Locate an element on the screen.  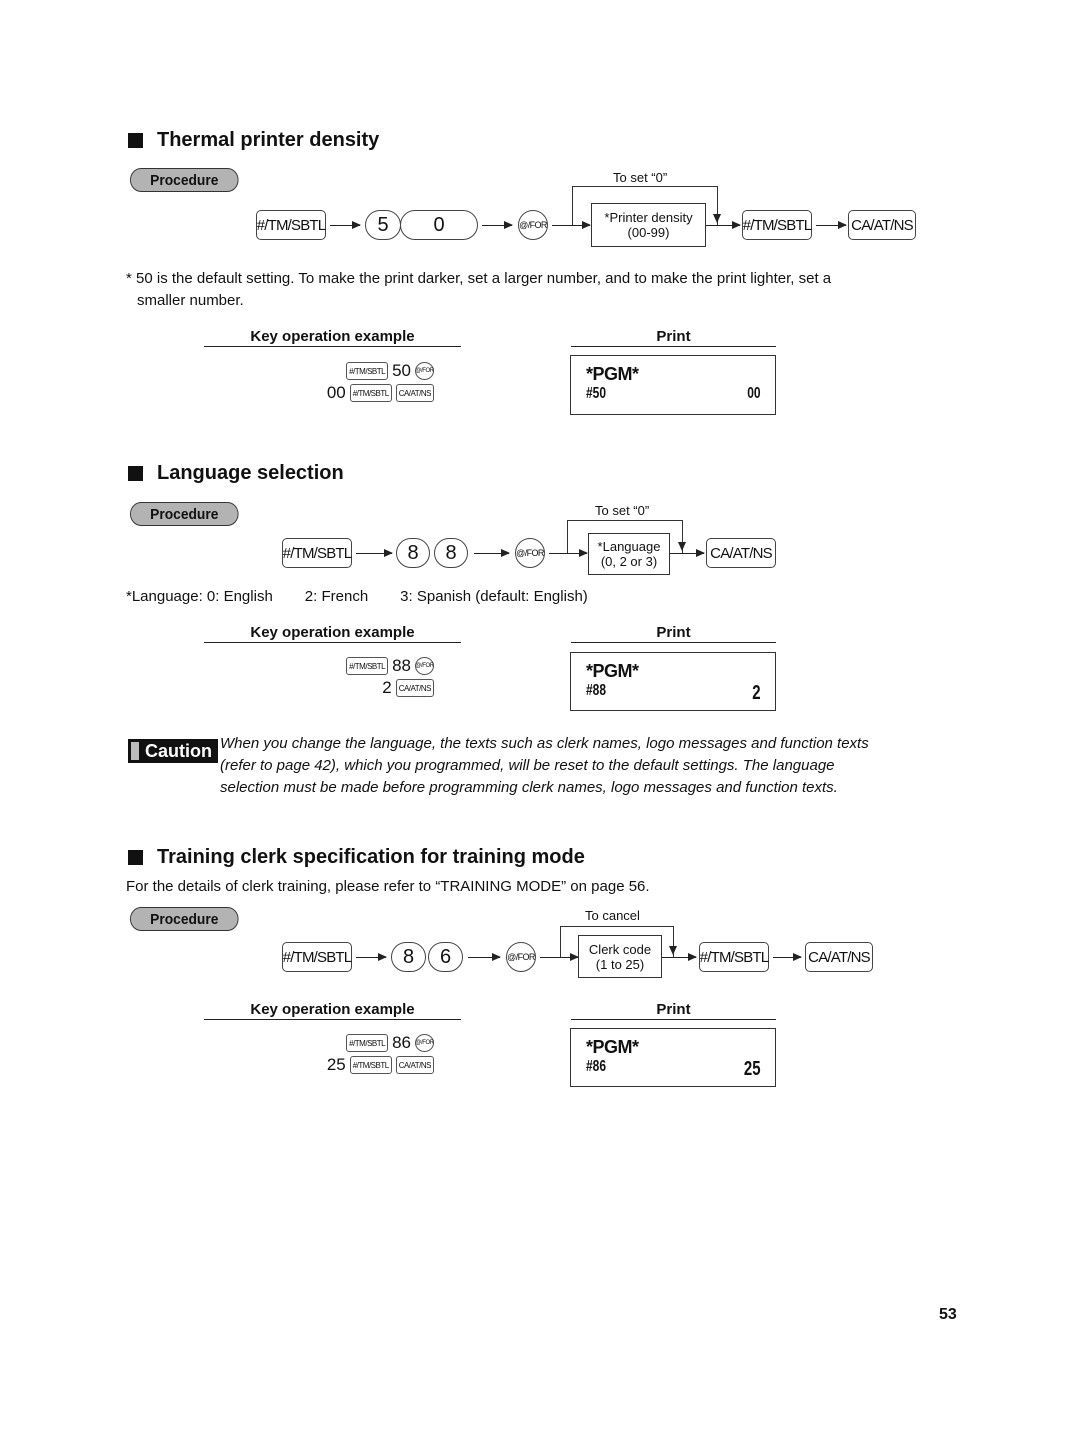
print-receipt: *PGM* #50 00 is located at coordinates (673, 385).